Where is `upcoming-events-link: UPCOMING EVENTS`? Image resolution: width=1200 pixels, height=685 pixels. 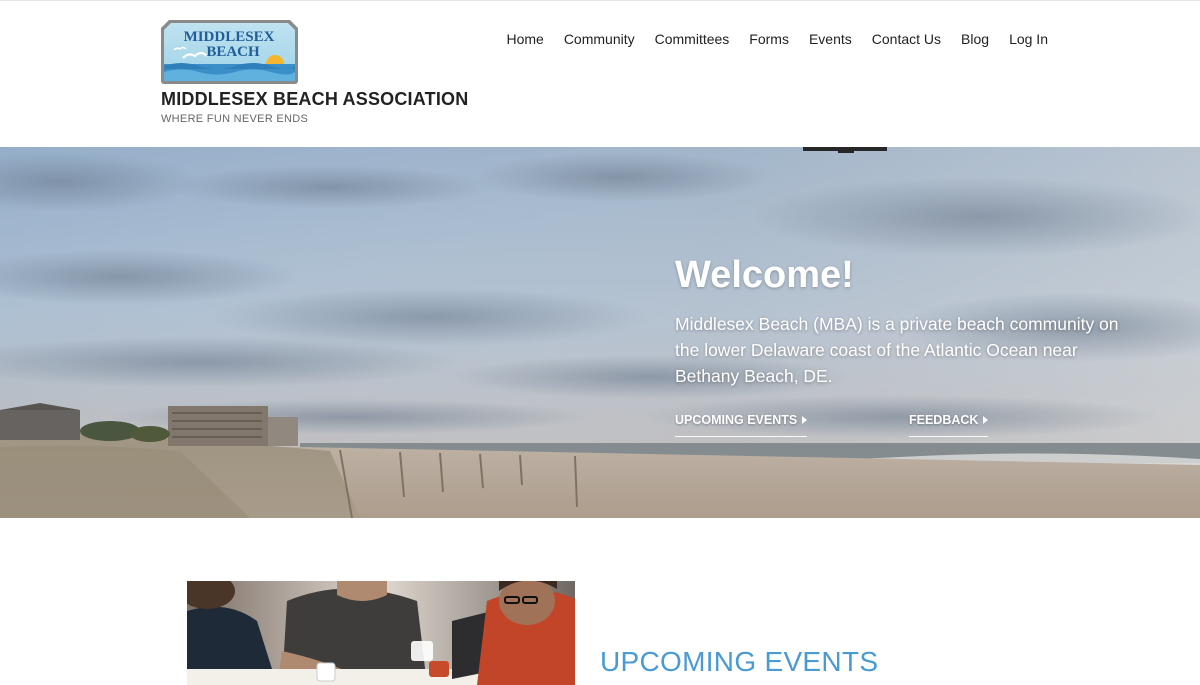
upcoming-events-link: UPCOMING EVENTS is located at coordinates (741, 425).